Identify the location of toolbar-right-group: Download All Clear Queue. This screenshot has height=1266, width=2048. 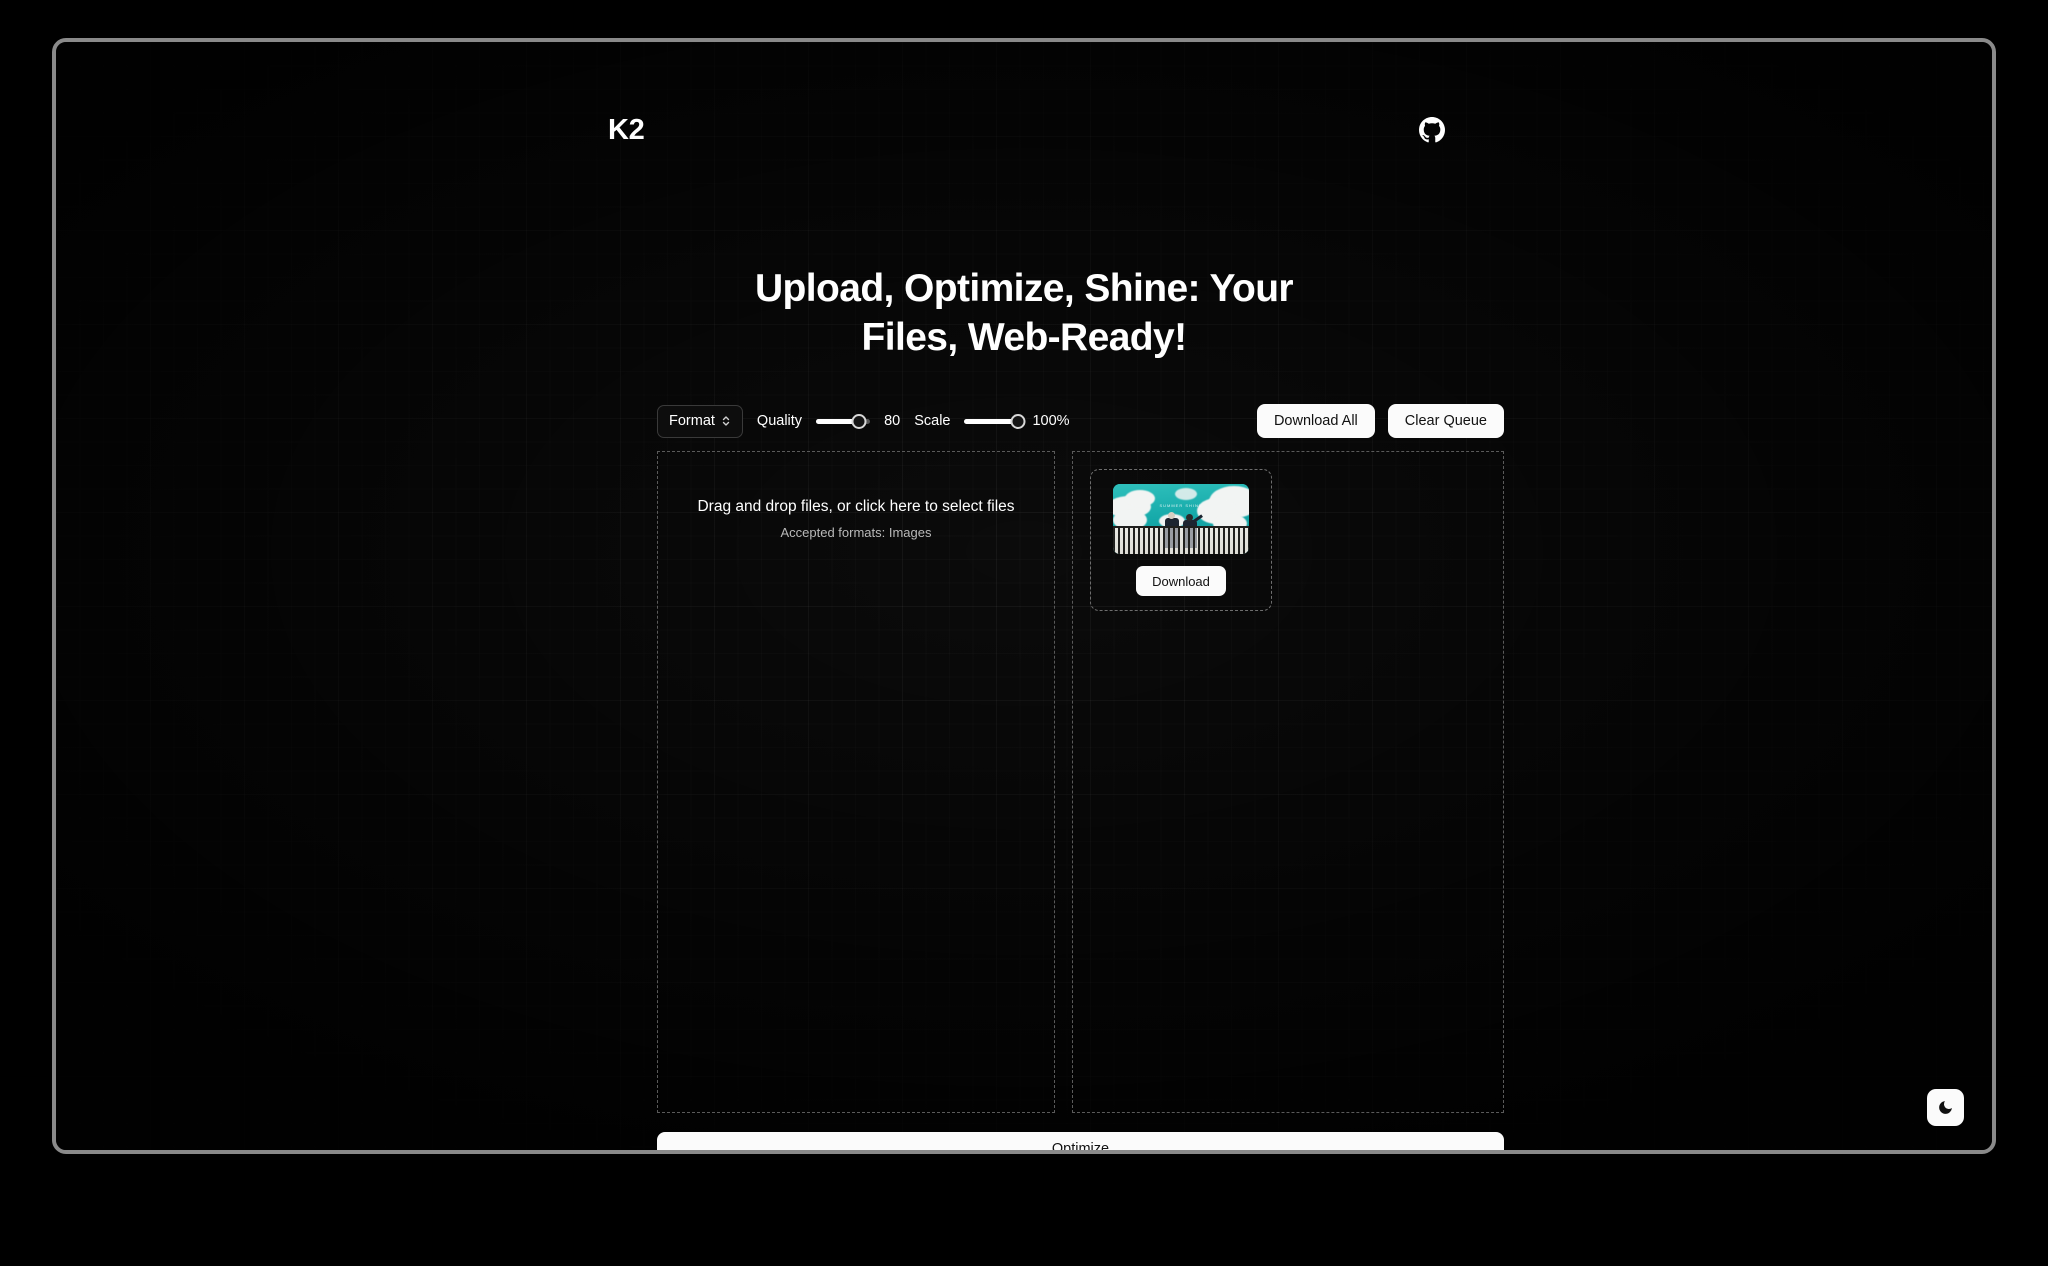
(1380, 421).